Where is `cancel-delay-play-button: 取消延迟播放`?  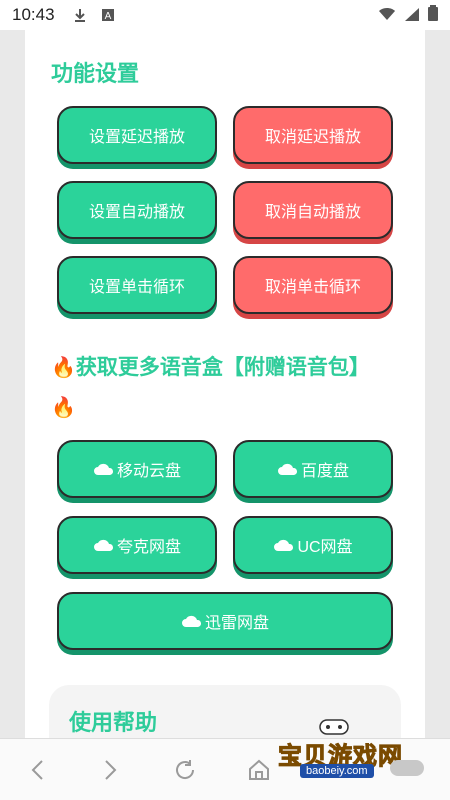 cancel-delay-play-button: 取消延迟播放 is located at coordinates (313, 135).